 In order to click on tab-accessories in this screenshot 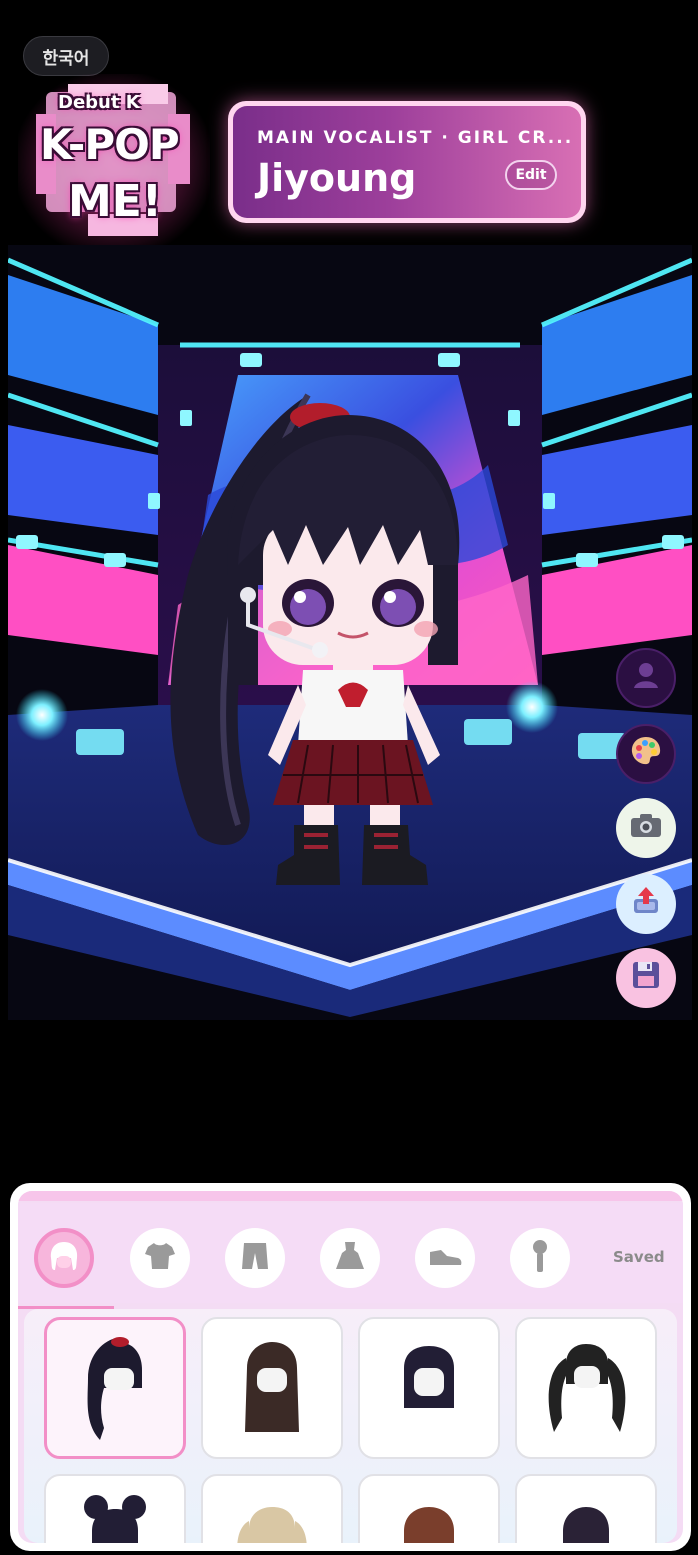, I will do `click(540, 1258)`.